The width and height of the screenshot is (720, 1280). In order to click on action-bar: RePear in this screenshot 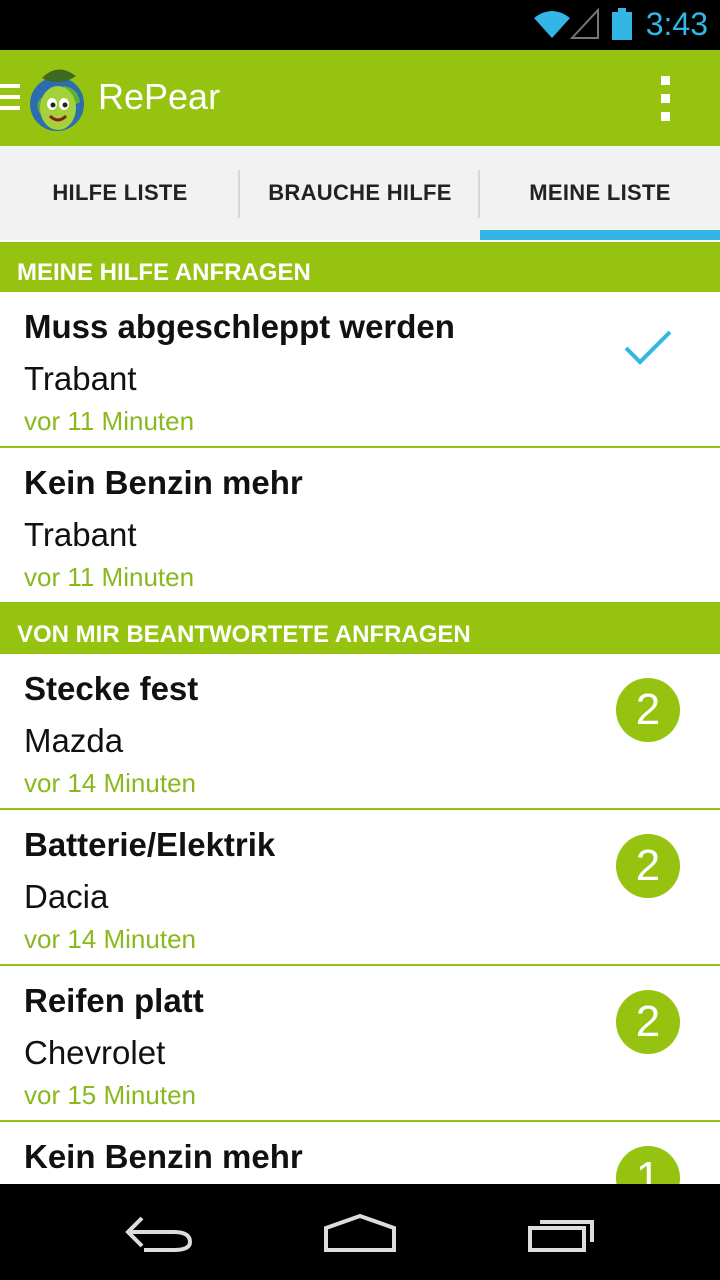, I will do `click(360, 98)`.